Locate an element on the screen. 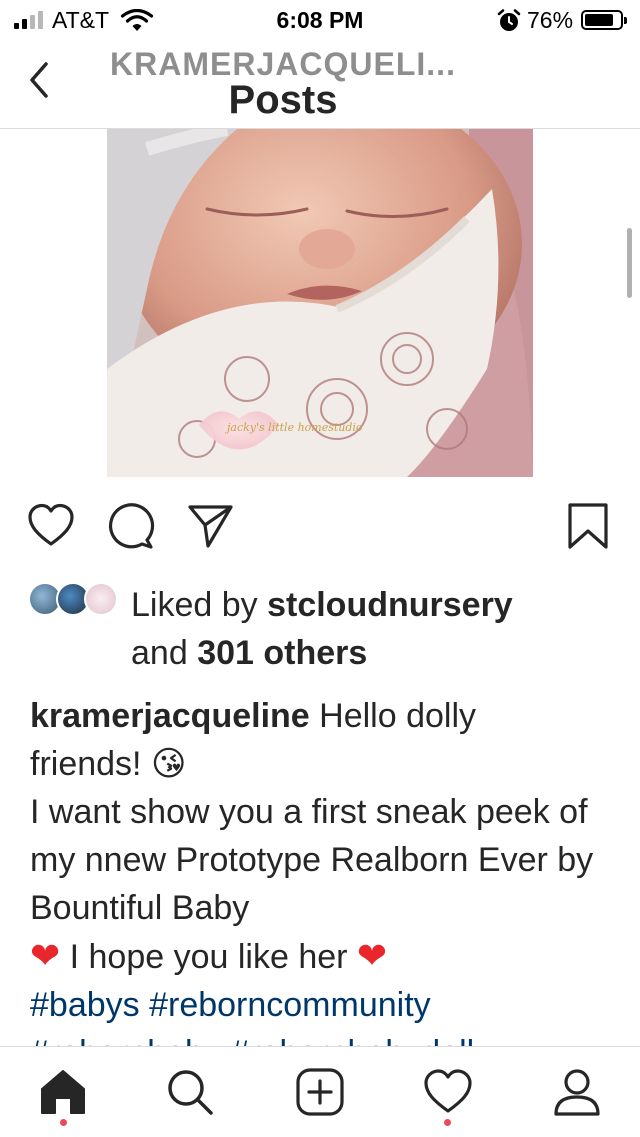  bookmark-icon is located at coordinates (589, 526).